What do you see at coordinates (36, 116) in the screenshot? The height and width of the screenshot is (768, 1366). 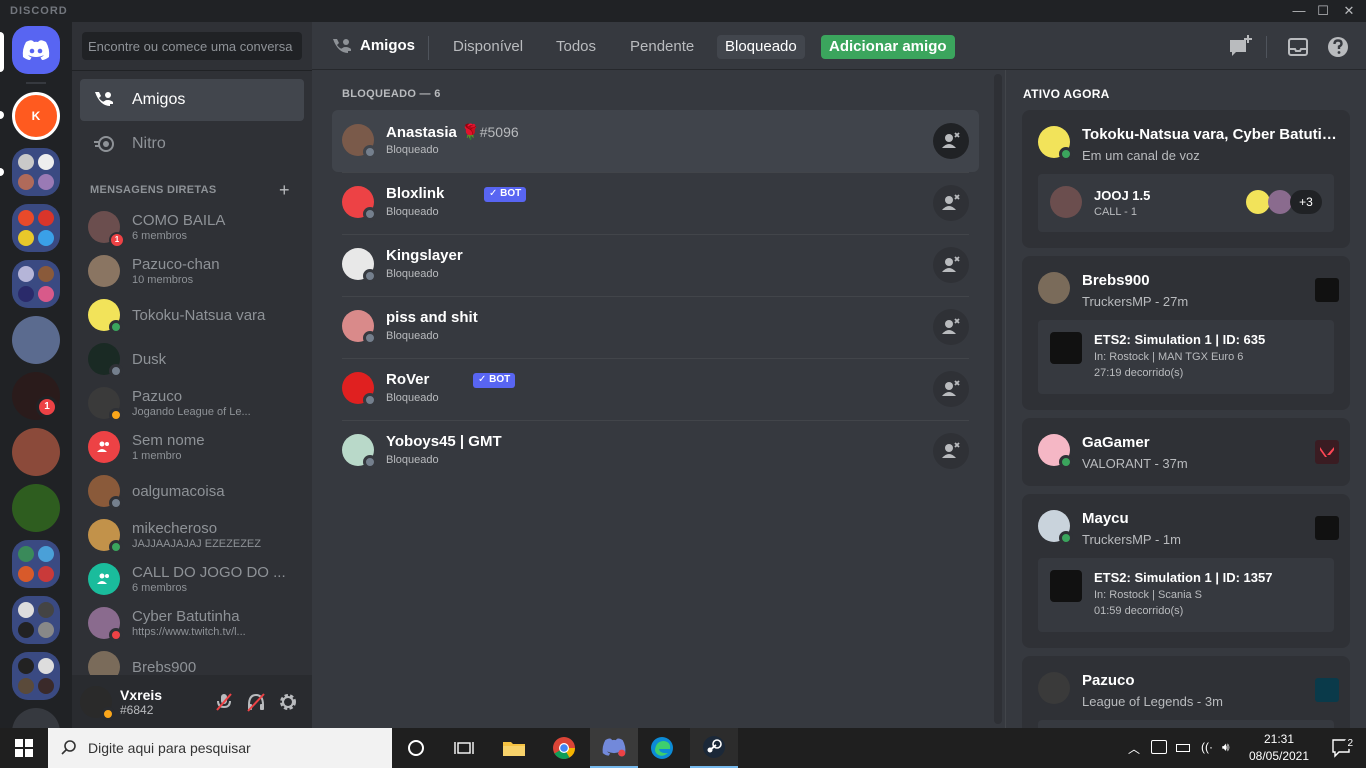 I see `guild-klei: K` at bounding box center [36, 116].